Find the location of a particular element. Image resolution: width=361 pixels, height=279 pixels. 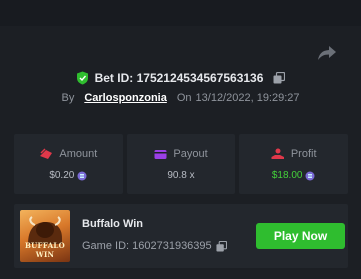

game-thumbnail: BUFFALO WIN is located at coordinates (45, 236).